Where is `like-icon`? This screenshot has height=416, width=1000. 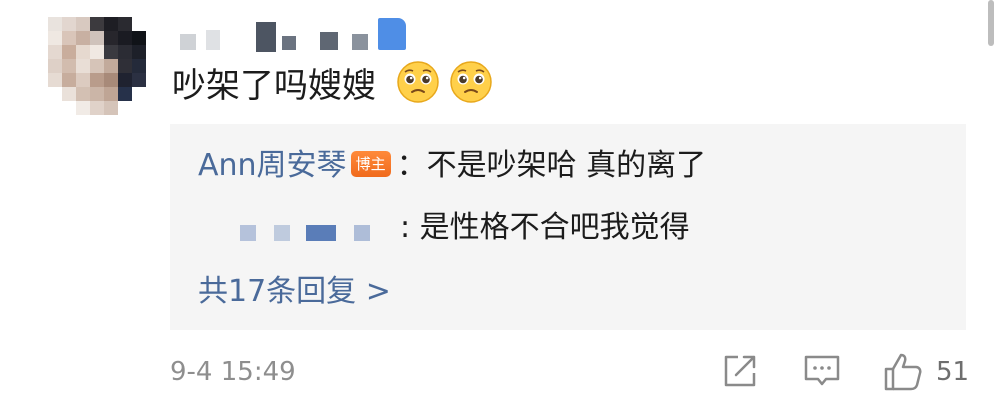
like-icon is located at coordinates (903, 372).